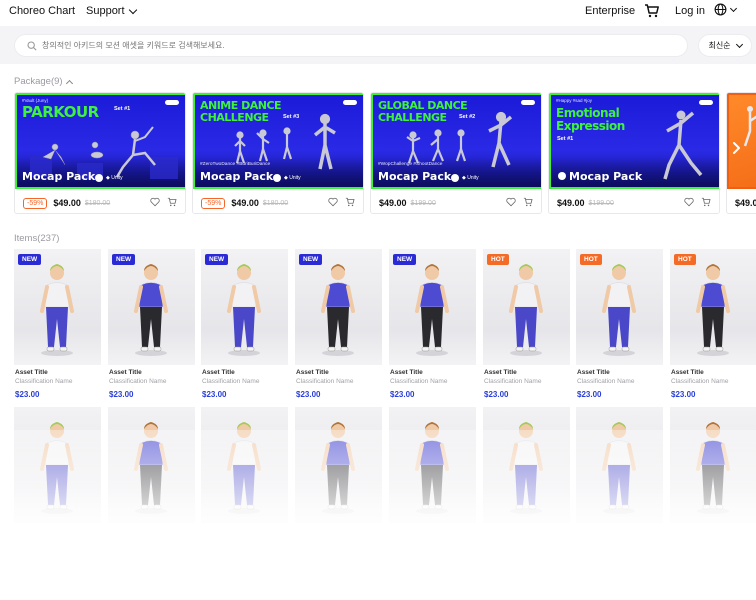  Describe the element at coordinates (105, 11) in the screenshot. I see `support-label: Support` at that location.